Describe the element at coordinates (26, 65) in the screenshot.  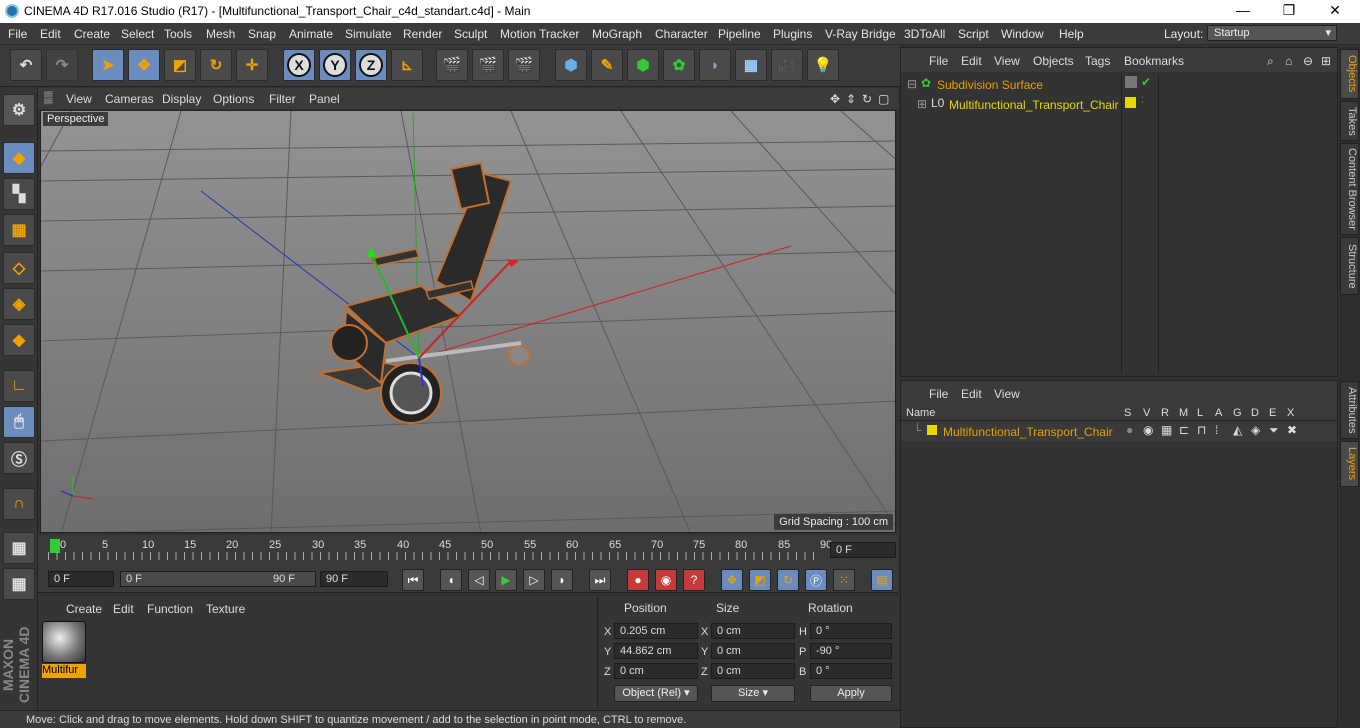
I see `undo-button: ↶` at that location.